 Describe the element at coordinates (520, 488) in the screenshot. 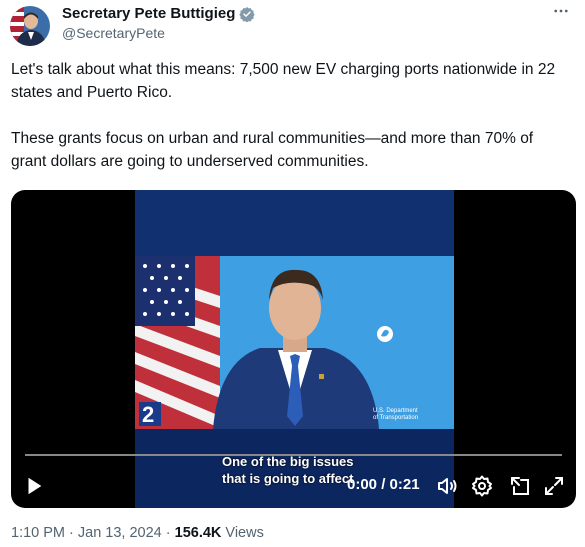

I see `pip-icon` at that location.